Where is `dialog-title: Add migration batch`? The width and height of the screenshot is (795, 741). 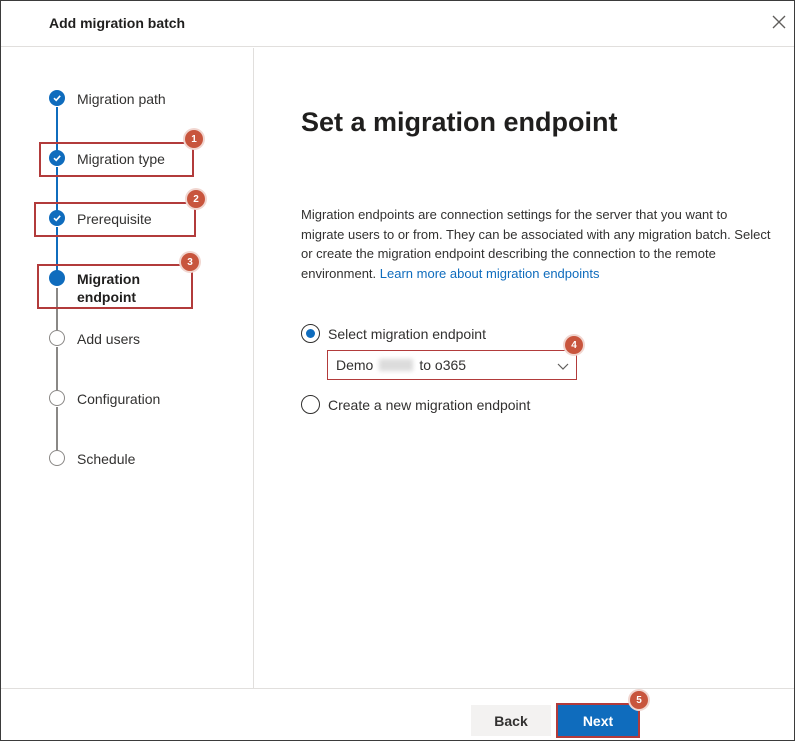
dialog-title: Add migration batch is located at coordinates (117, 23).